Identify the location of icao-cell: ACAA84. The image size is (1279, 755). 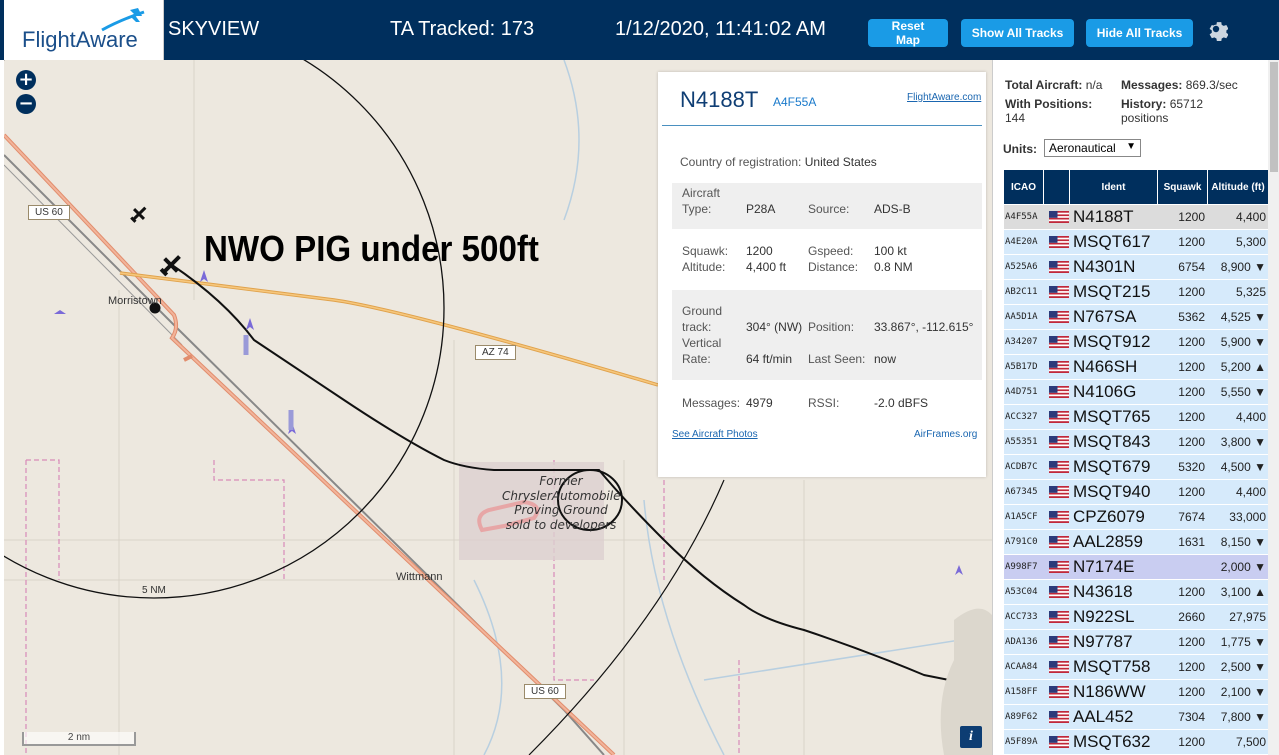
(1021, 667).